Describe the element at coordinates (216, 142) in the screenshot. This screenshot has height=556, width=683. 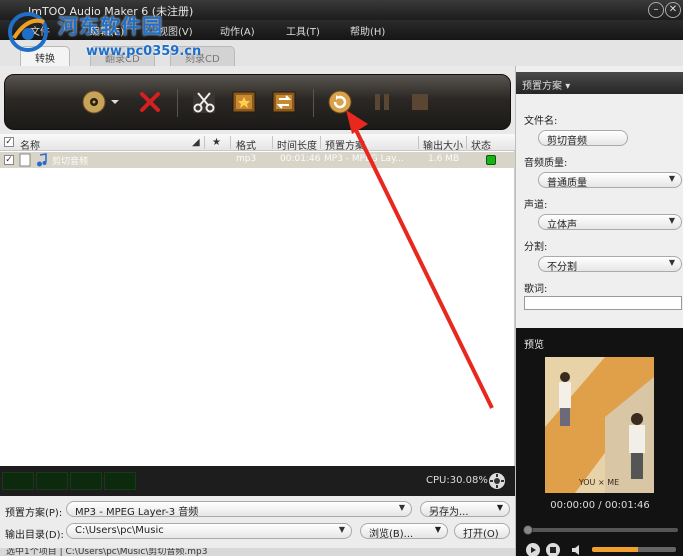
I see `header-star: ★` at that location.